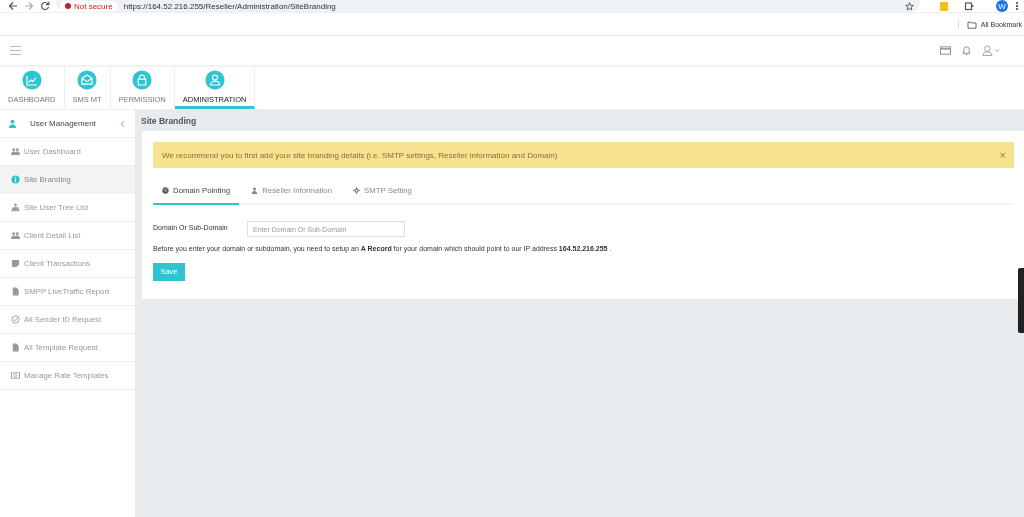 The image size is (1024, 517). What do you see at coordinates (945, 50) in the screenshot?
I see `card-icon` at bounding box center [945, 50].